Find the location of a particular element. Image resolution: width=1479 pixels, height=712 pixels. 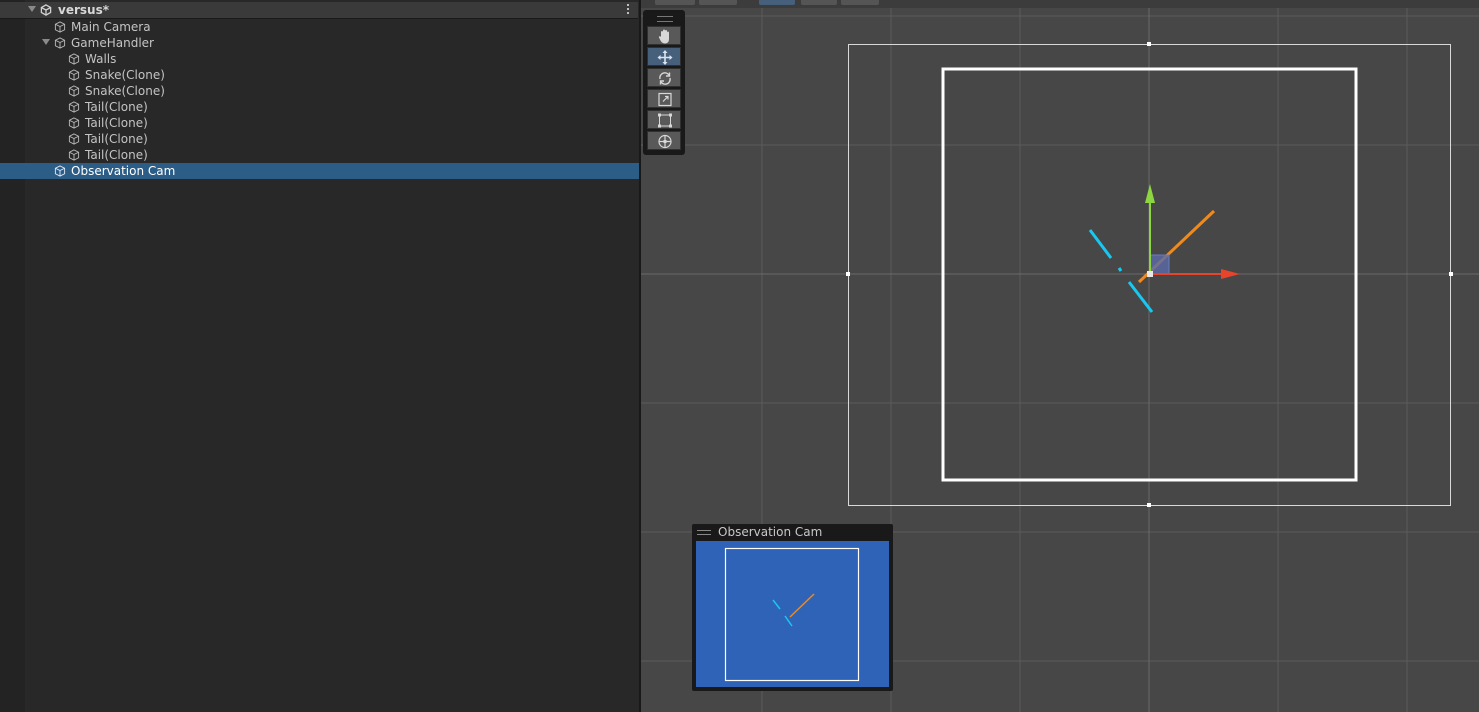

move-tool-button is located at coordinates (664, 56).